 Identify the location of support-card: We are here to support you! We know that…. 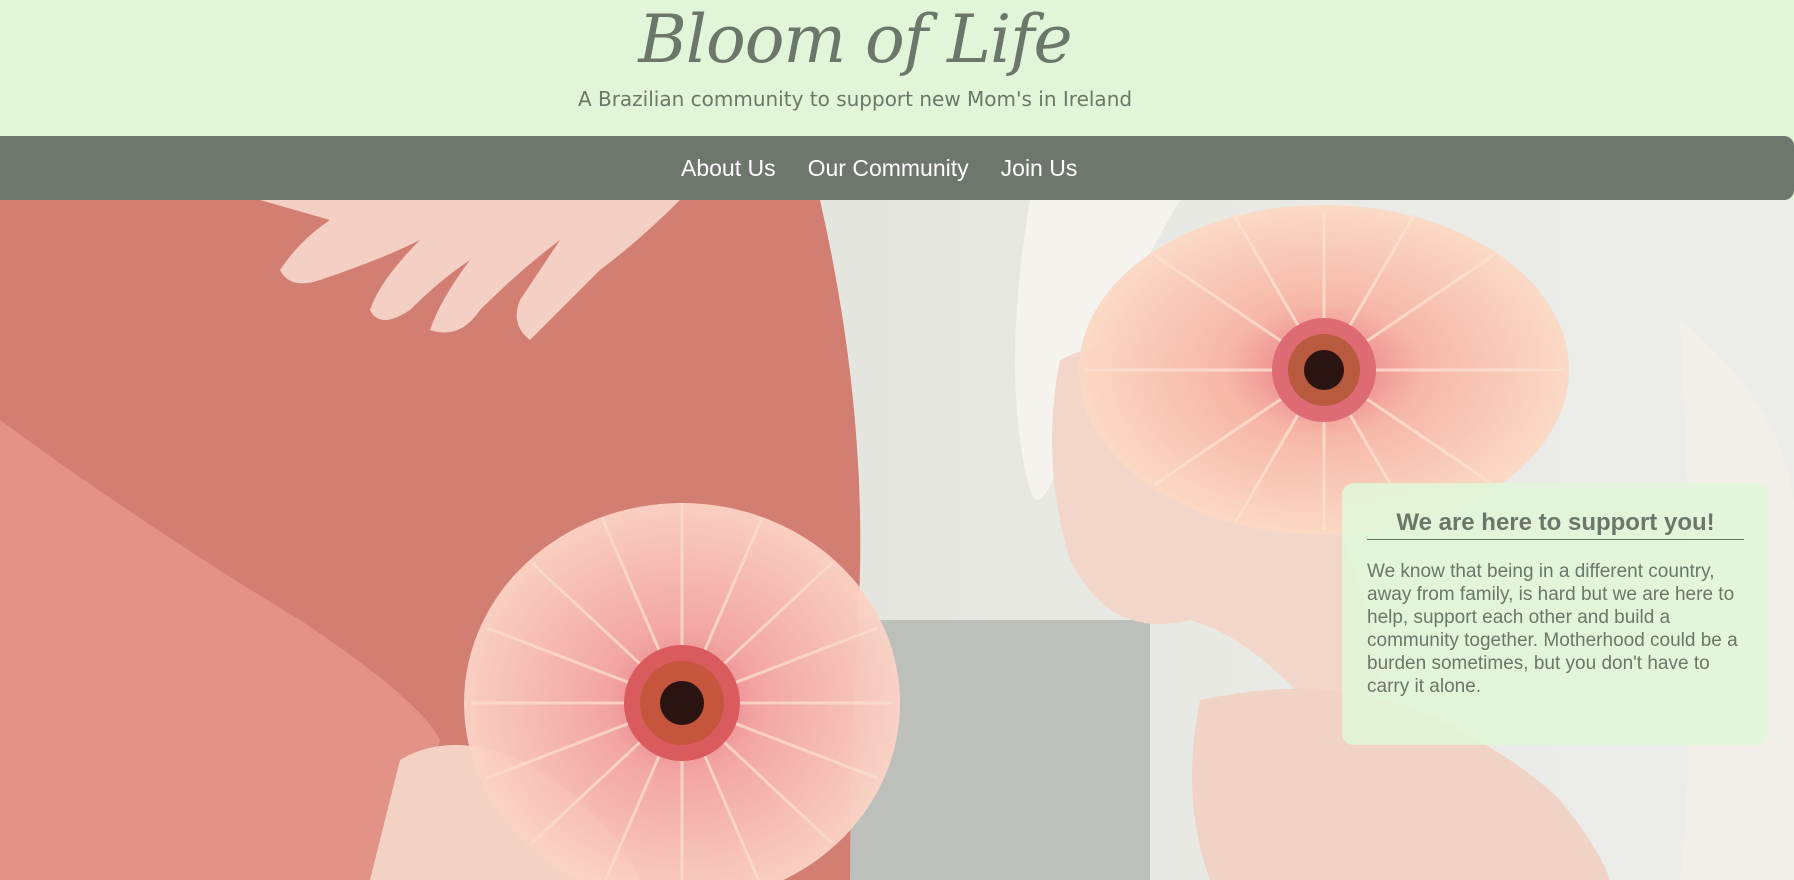
(1555, 614).